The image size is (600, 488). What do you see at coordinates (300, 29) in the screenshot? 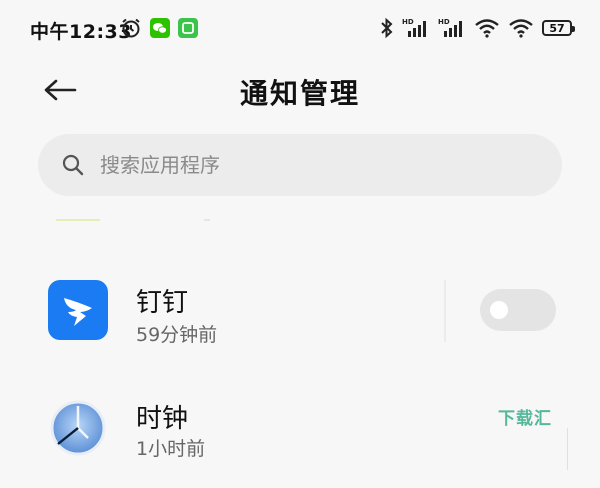
I see `status-bar: 中午12:33 HD HD 57` at bounding box center [300, 29].